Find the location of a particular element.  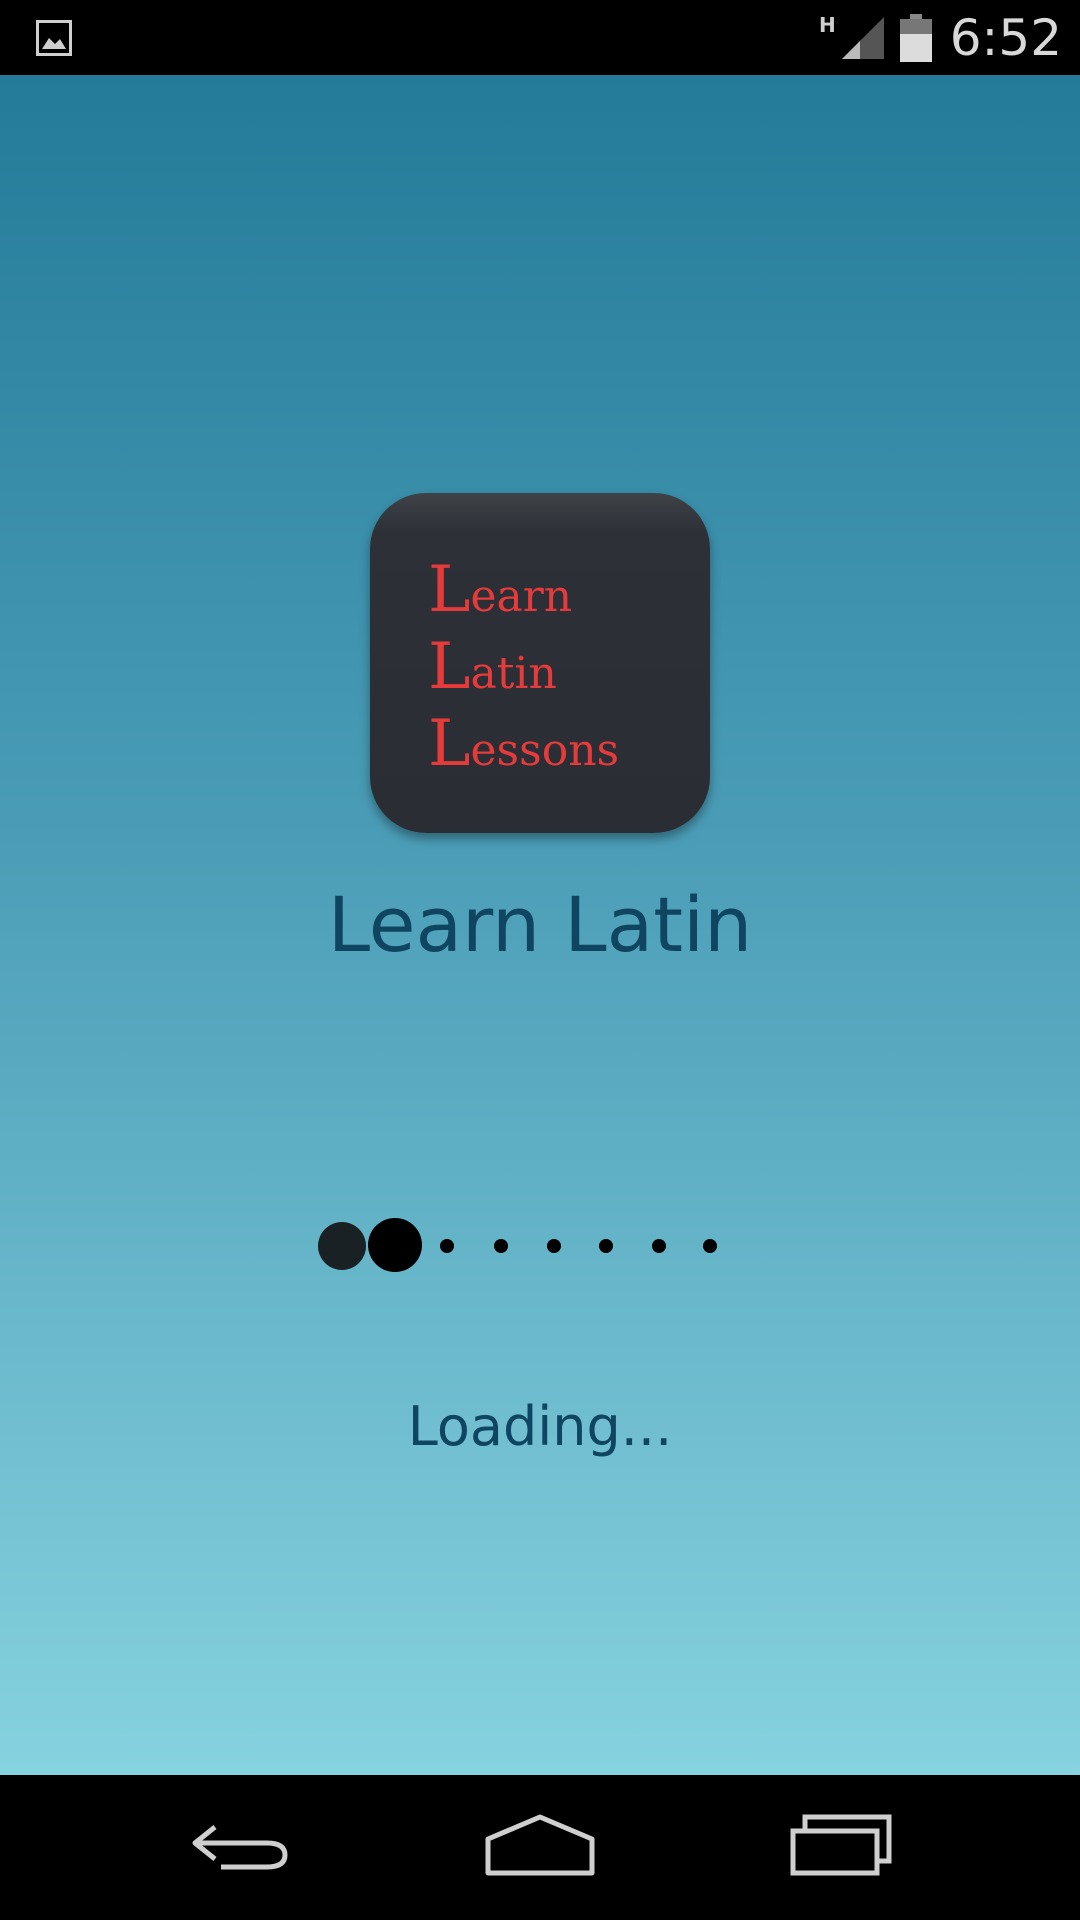

navigation-bar is located at coordinates (540, 1847).